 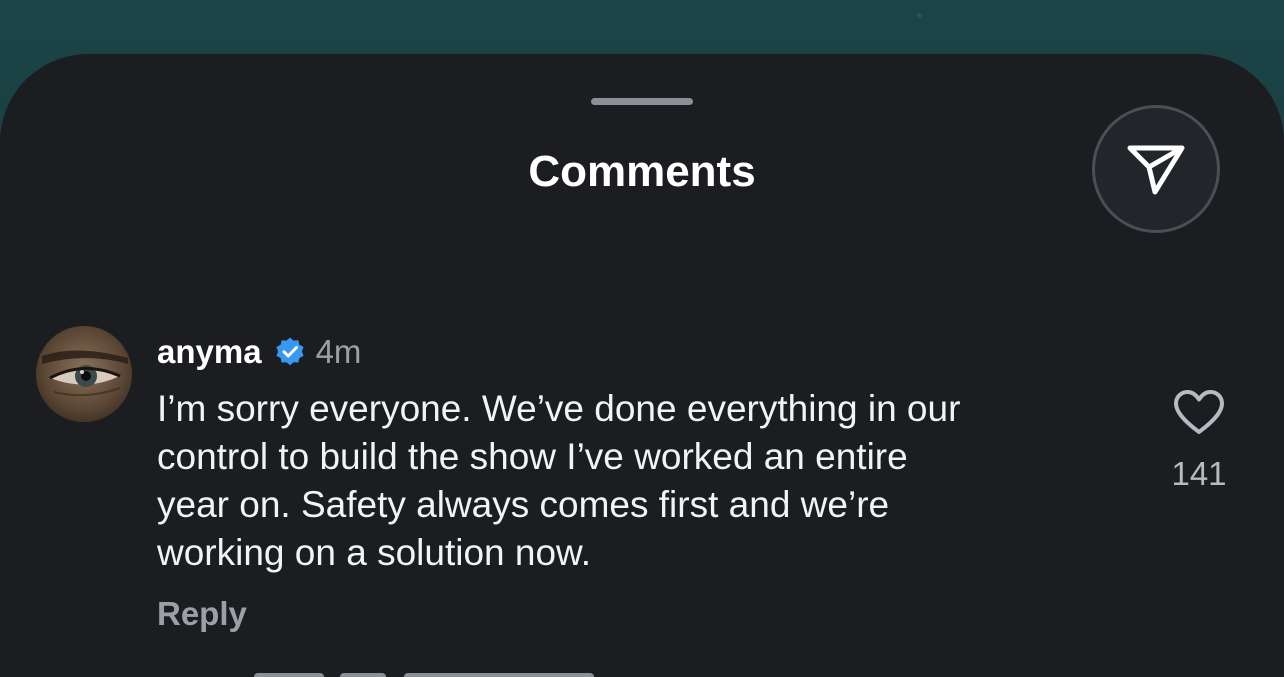 What do you see at coordinates (642, 101) in the screenshot?
I see `sheet-grabber` at bounding box center [642, 101].